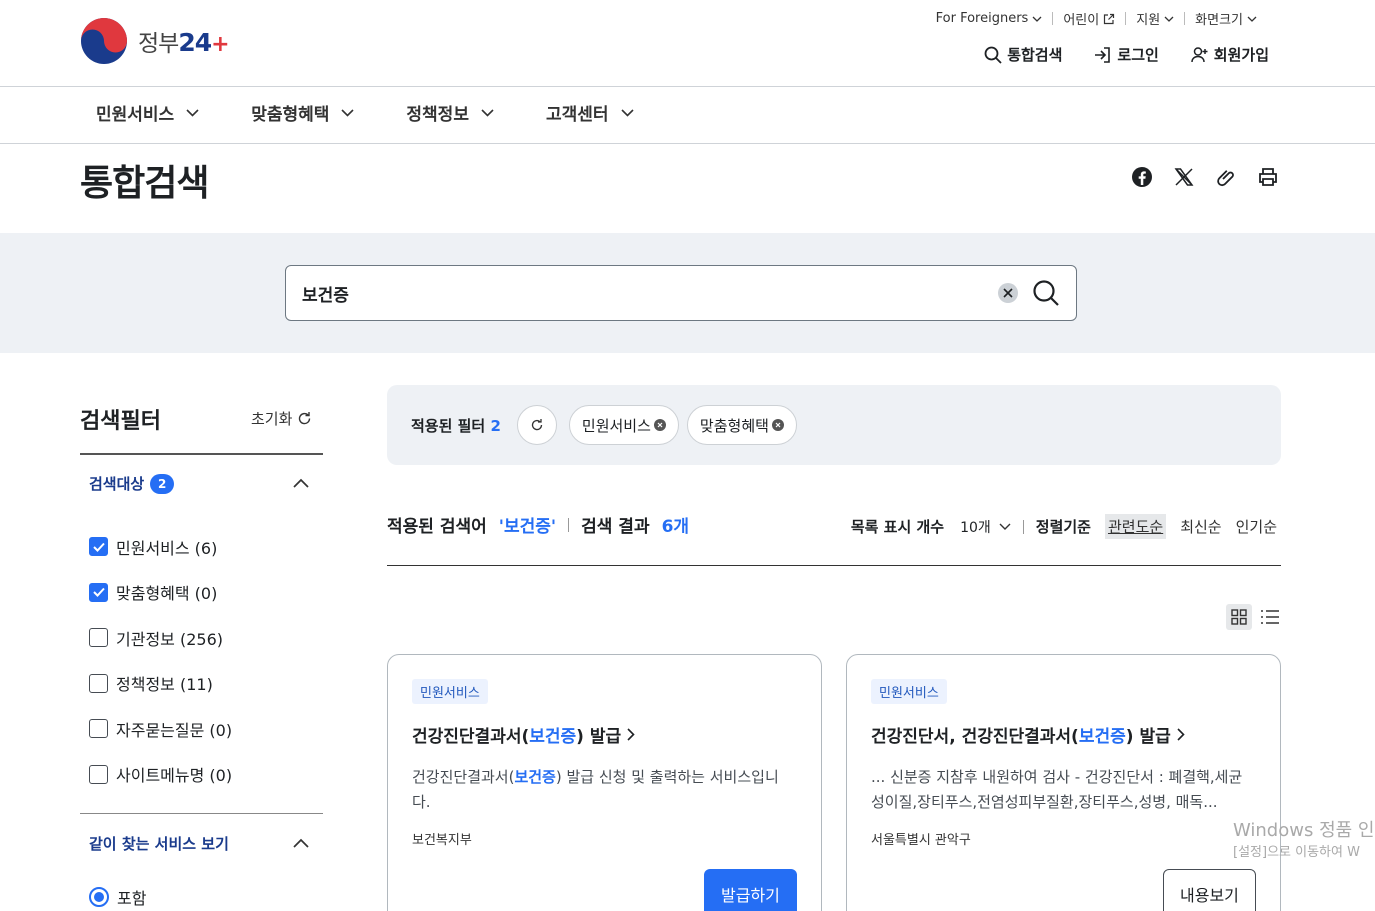  Describe the element at coordinates (1226, 18) in the screenshot. I see `screen-size-menu: 화면크기` at that location.